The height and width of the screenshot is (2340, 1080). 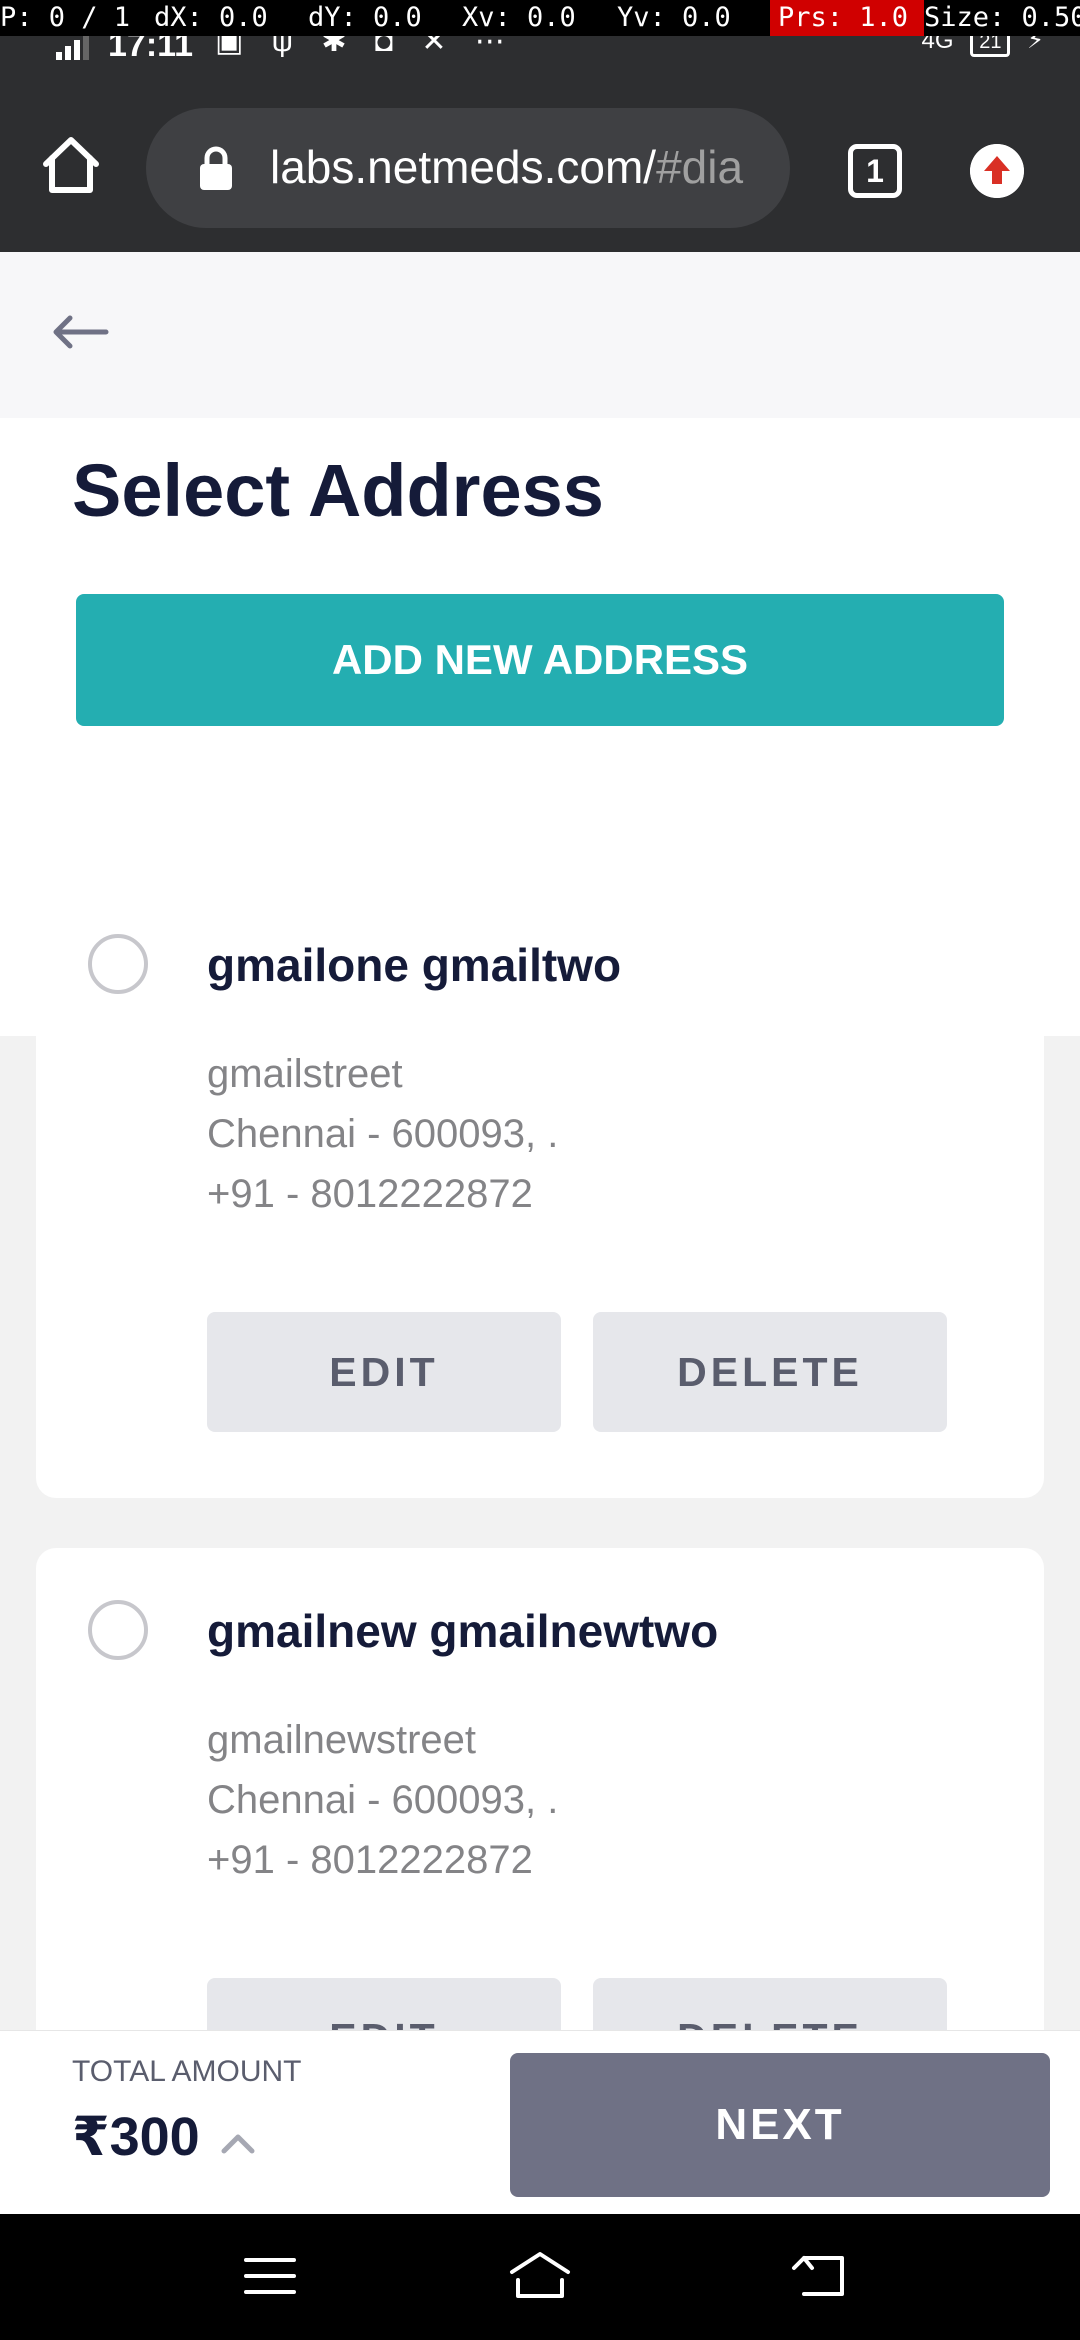 I want to click on yv-readout: Yv: 0.0, so click(x=674, y=17).